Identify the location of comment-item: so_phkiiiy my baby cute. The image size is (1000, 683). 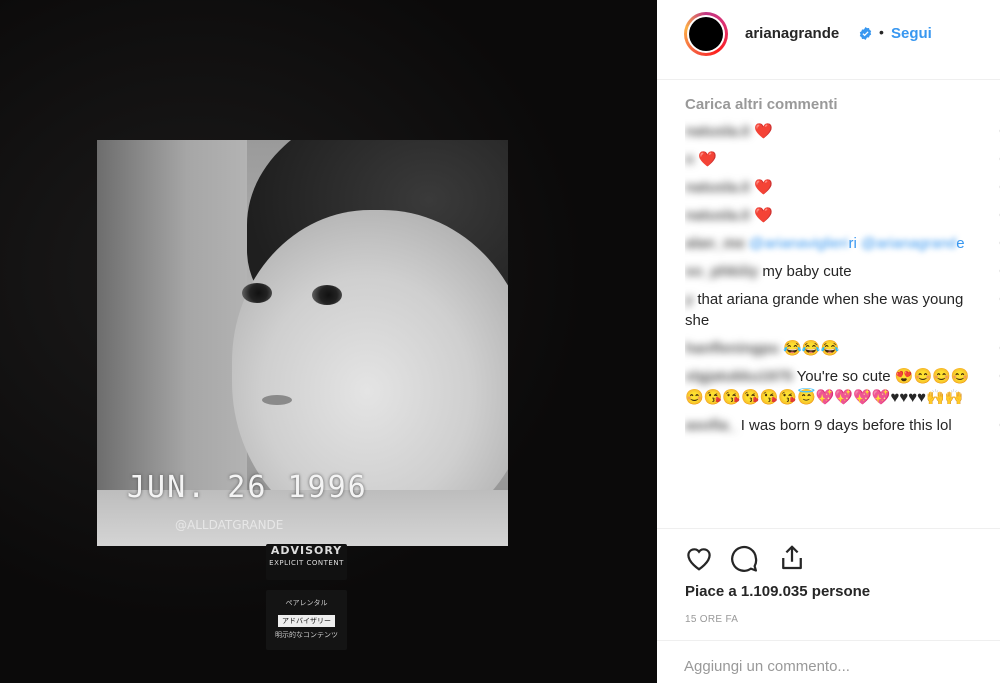
(842, 271).